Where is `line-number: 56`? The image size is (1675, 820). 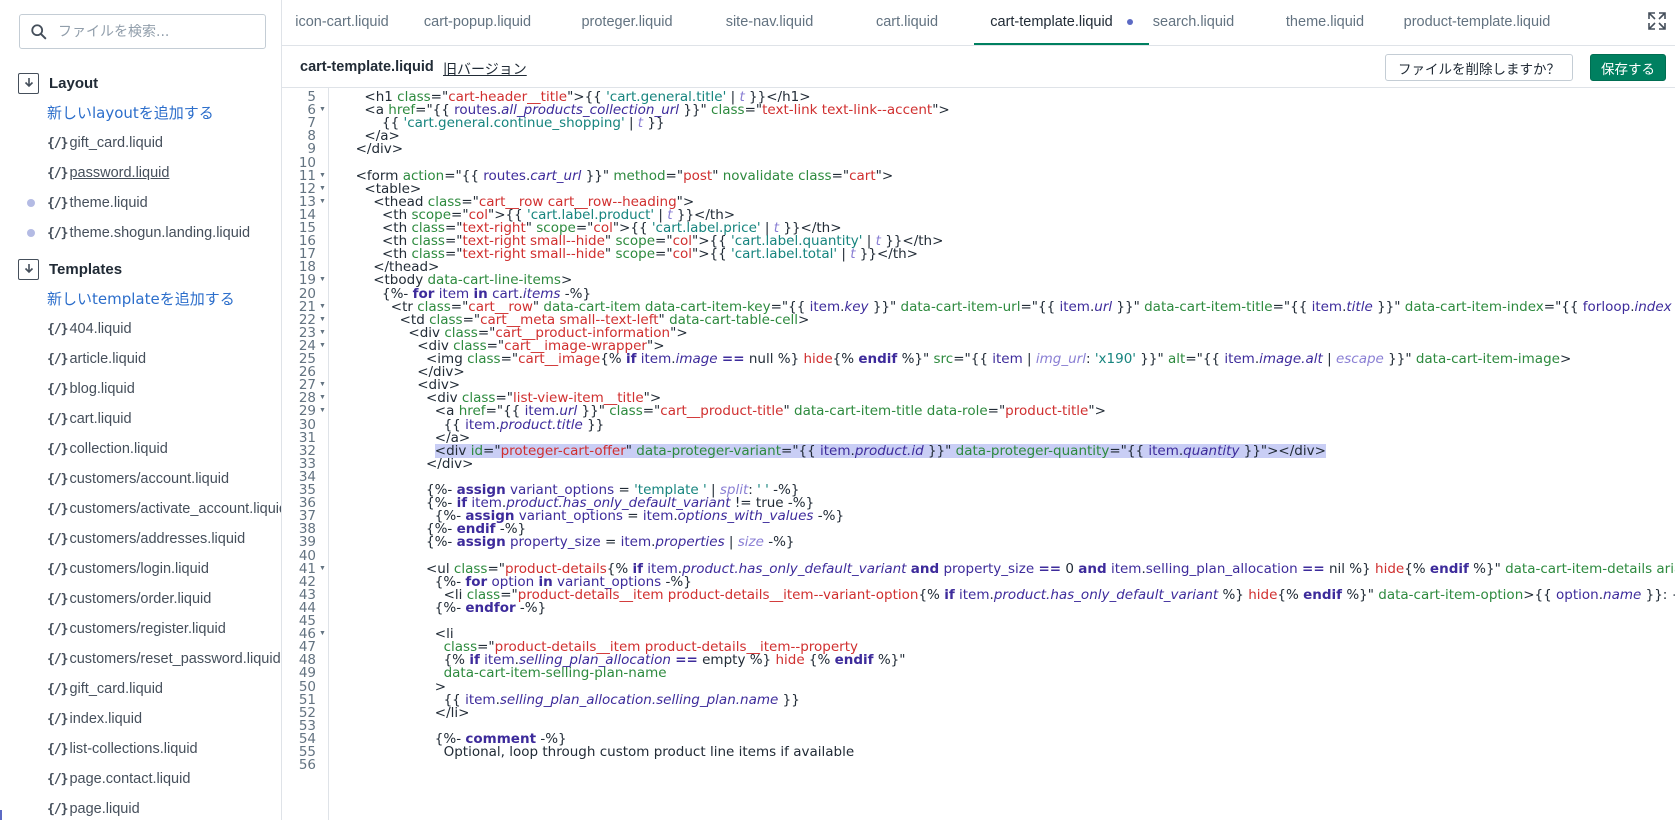 line-number: 56 is located at coordinates (307, 765).